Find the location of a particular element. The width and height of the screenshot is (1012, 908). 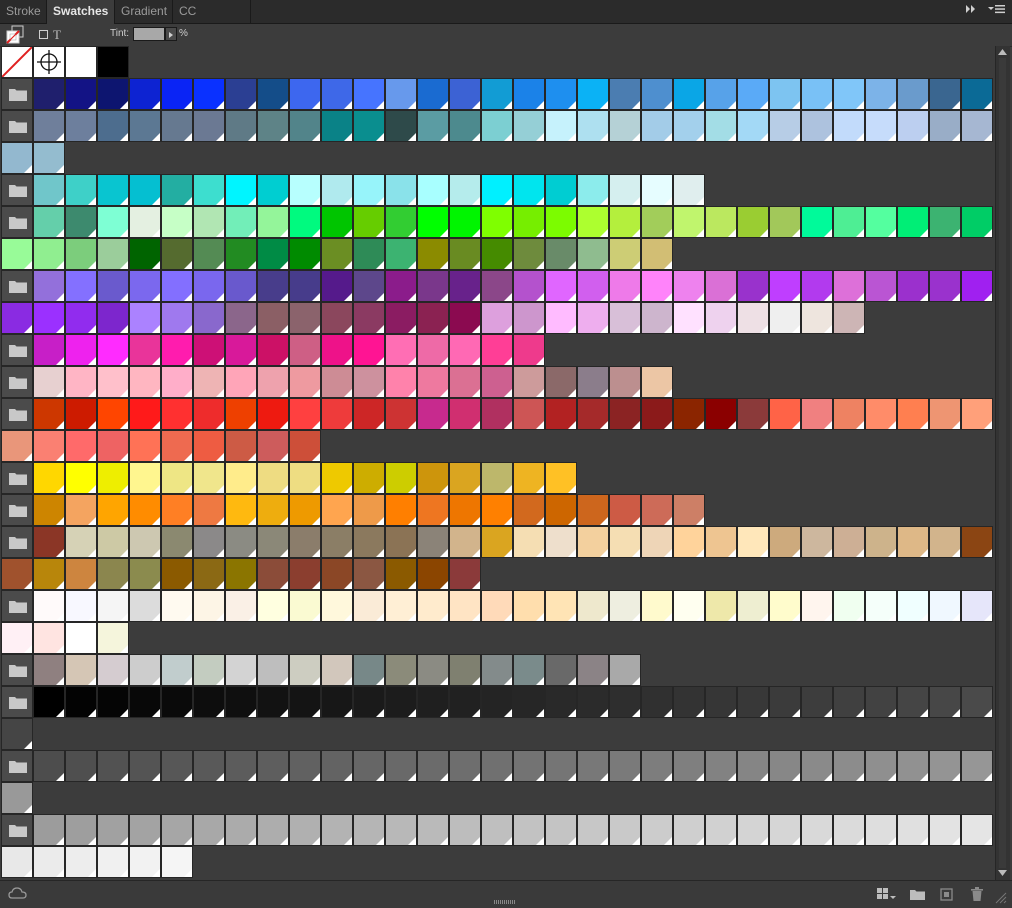

text-format-icon: T is located at coordinates (57, 35).